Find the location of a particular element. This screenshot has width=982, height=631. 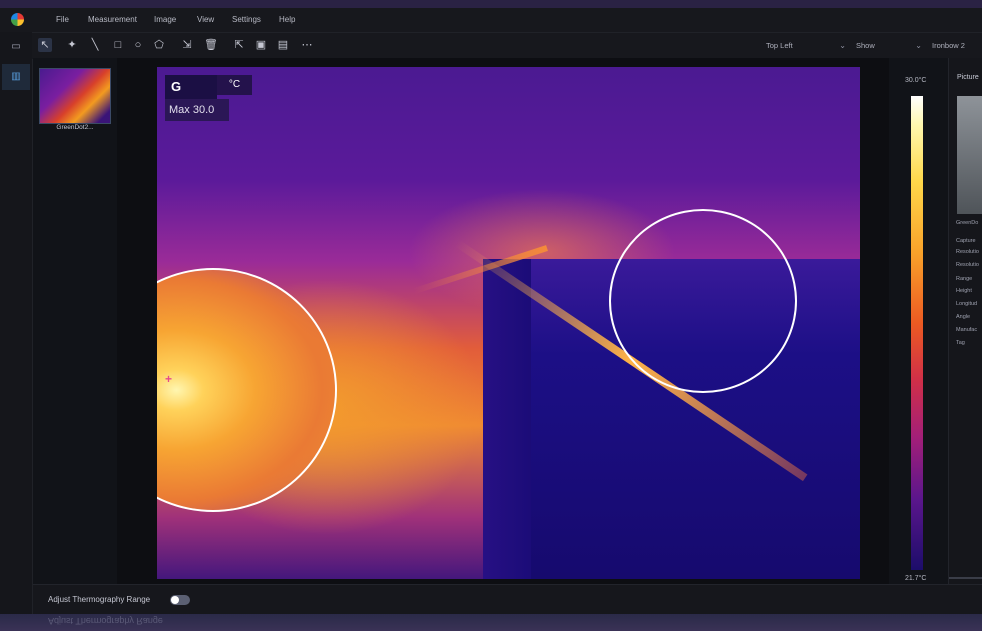

chart-view-icon: ▥ is located at coordinates (16, 77).